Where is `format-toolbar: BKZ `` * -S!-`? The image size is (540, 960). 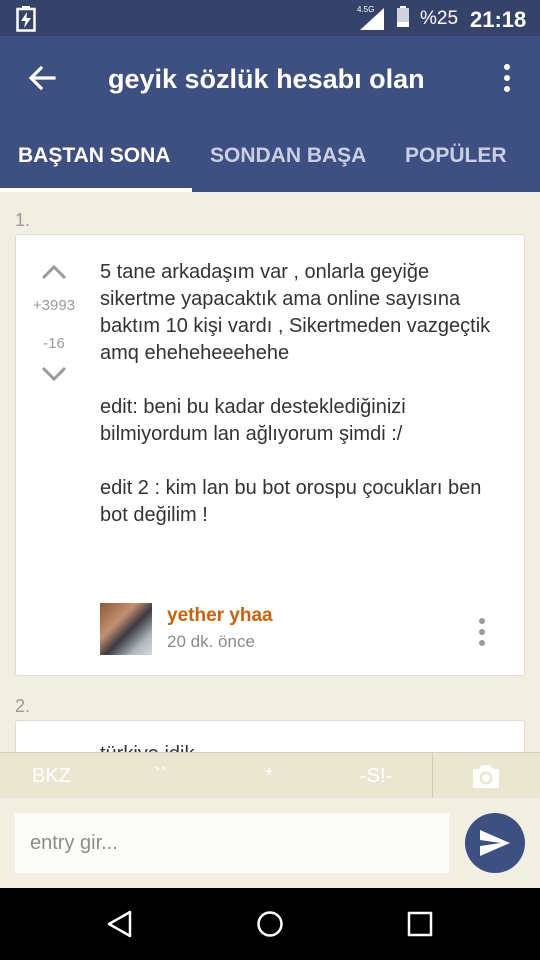
format-toolbar: BKZ `` * -S!- is located at coordinates (270, 775).